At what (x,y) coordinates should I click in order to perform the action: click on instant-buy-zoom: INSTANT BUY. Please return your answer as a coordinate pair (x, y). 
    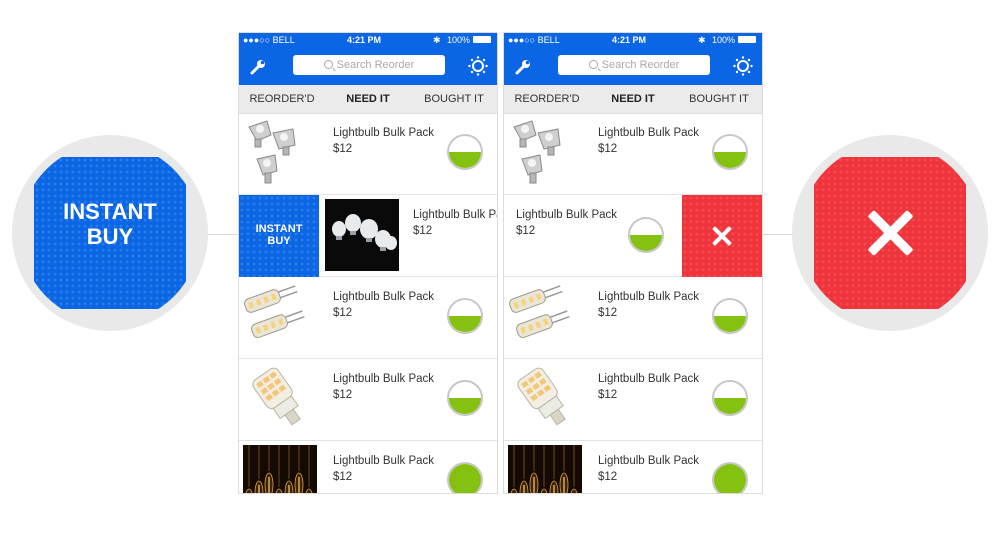
    Looking at the image, I should click on (110, 233).